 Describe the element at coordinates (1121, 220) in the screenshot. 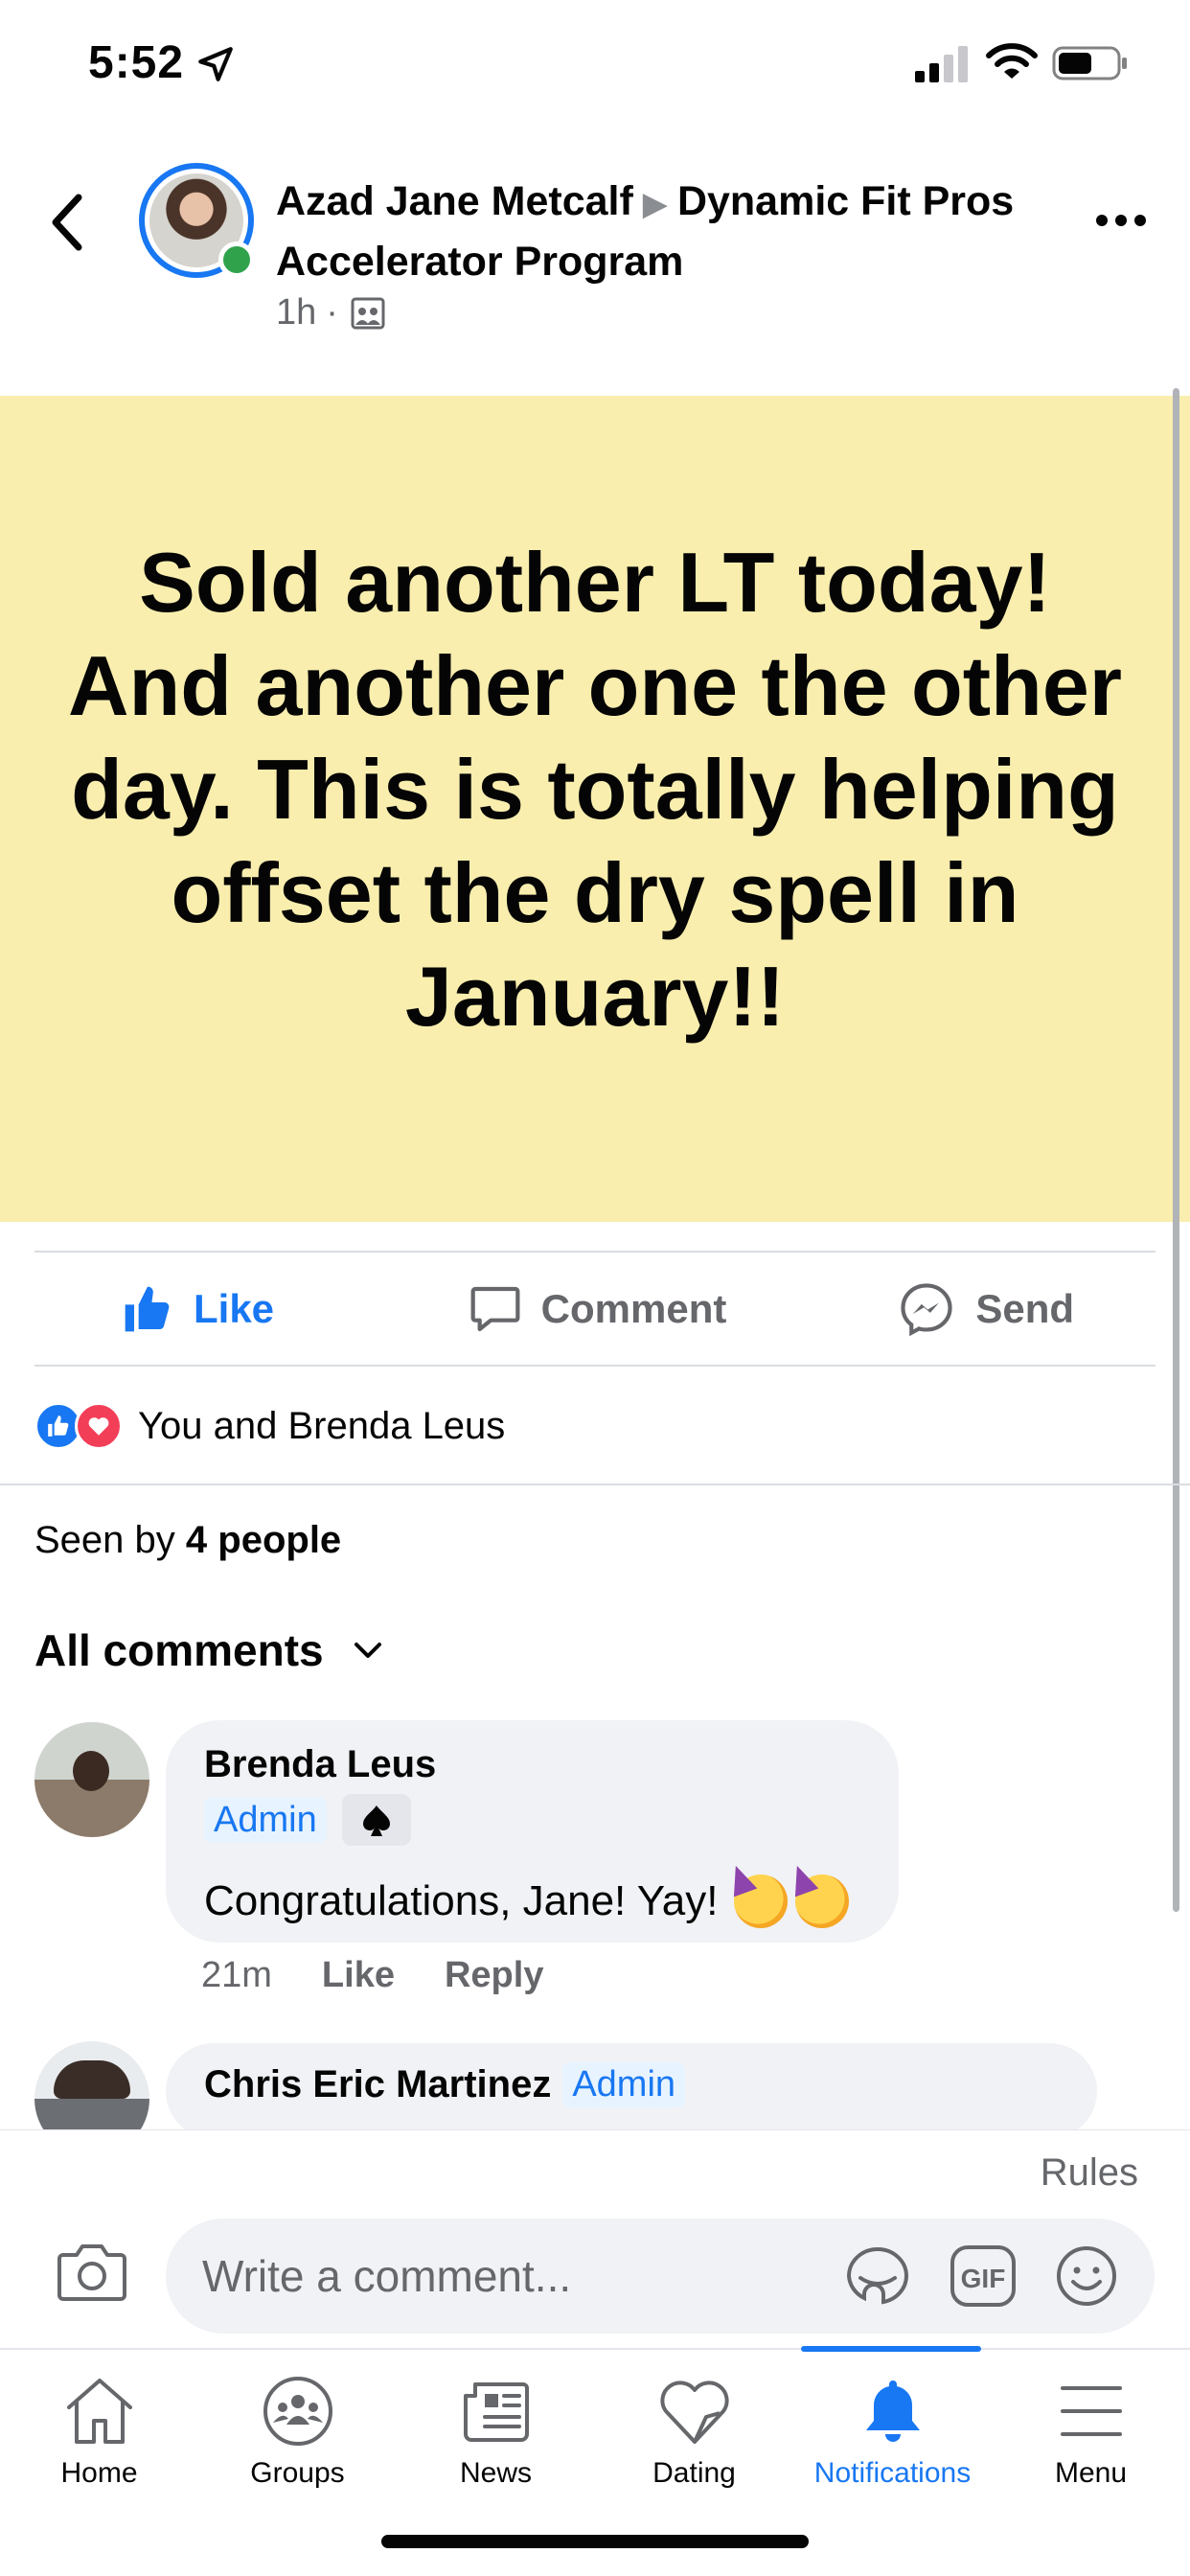

I see `more-options-icon` at that location.